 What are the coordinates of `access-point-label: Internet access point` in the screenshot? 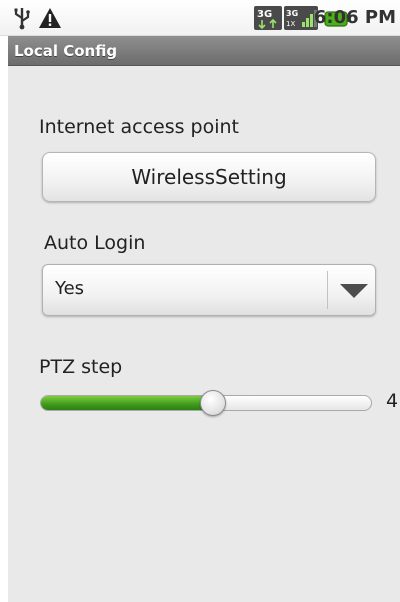 It's located at (139, 127).